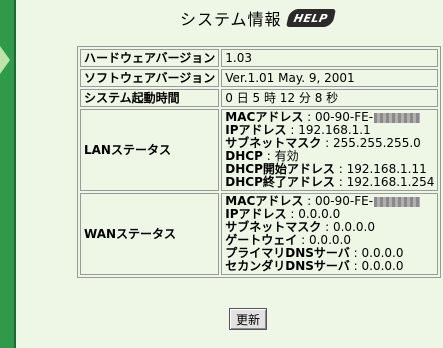  I want to click on table-row: ハードウェアバージョン 1.03, so click(259, 58).